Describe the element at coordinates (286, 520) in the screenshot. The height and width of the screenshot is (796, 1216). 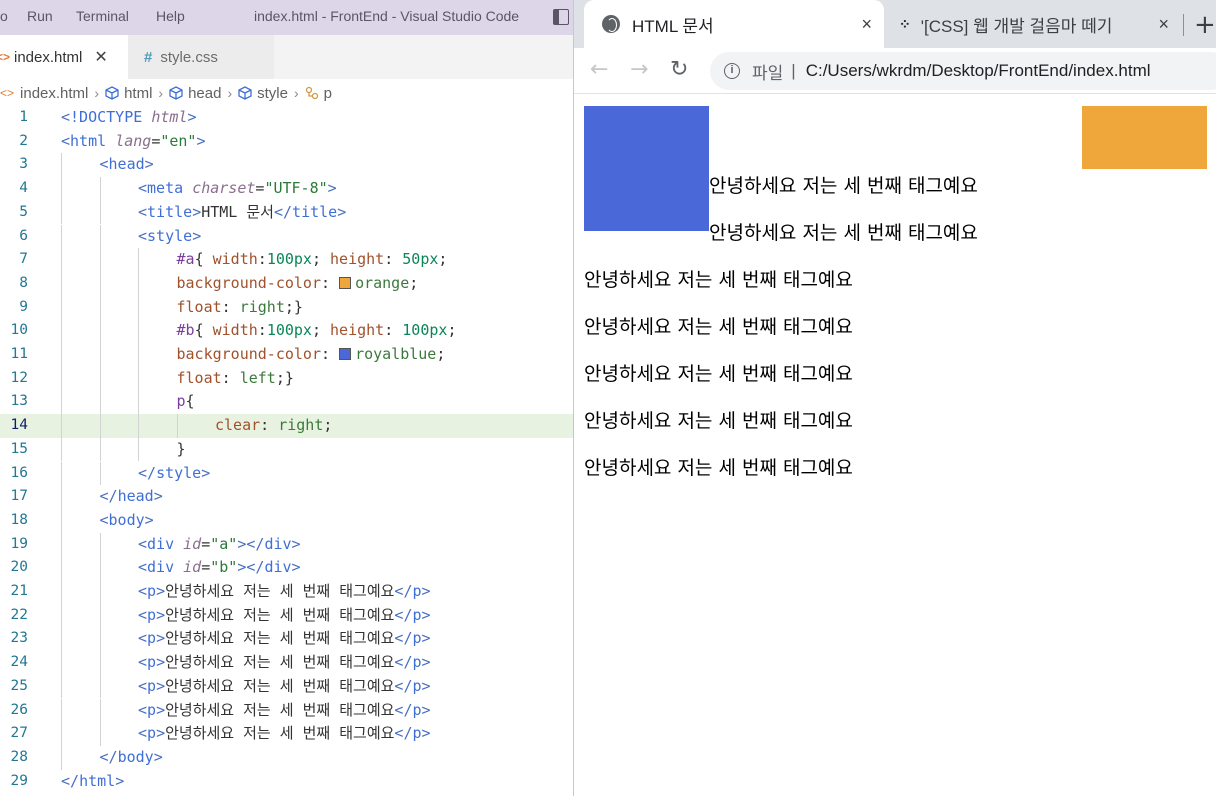
I see `code-line: 18 <body>` at that location.